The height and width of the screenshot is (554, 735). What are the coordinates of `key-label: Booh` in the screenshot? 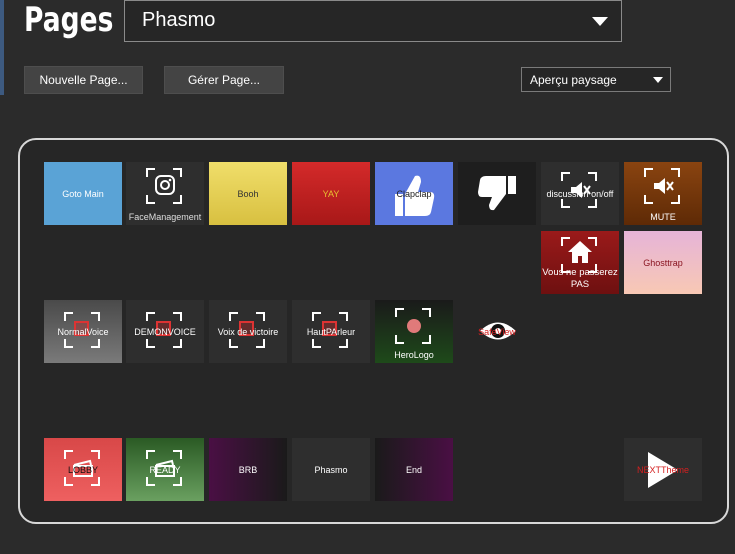 It's located at (248, 194).